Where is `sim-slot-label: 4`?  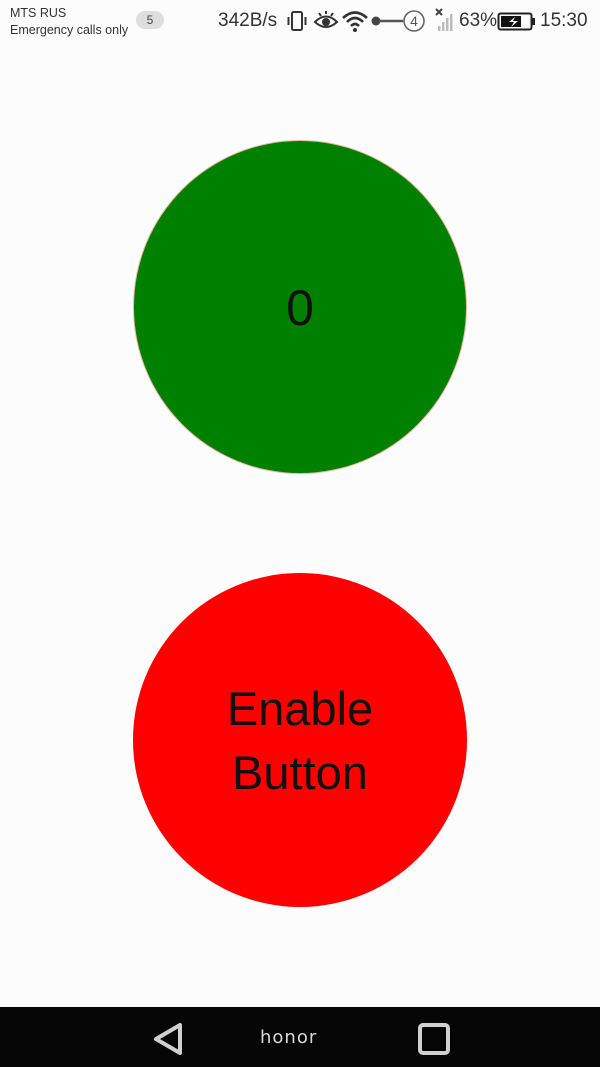
sim-slot-label: 4 is located at coordinates (414, 21).